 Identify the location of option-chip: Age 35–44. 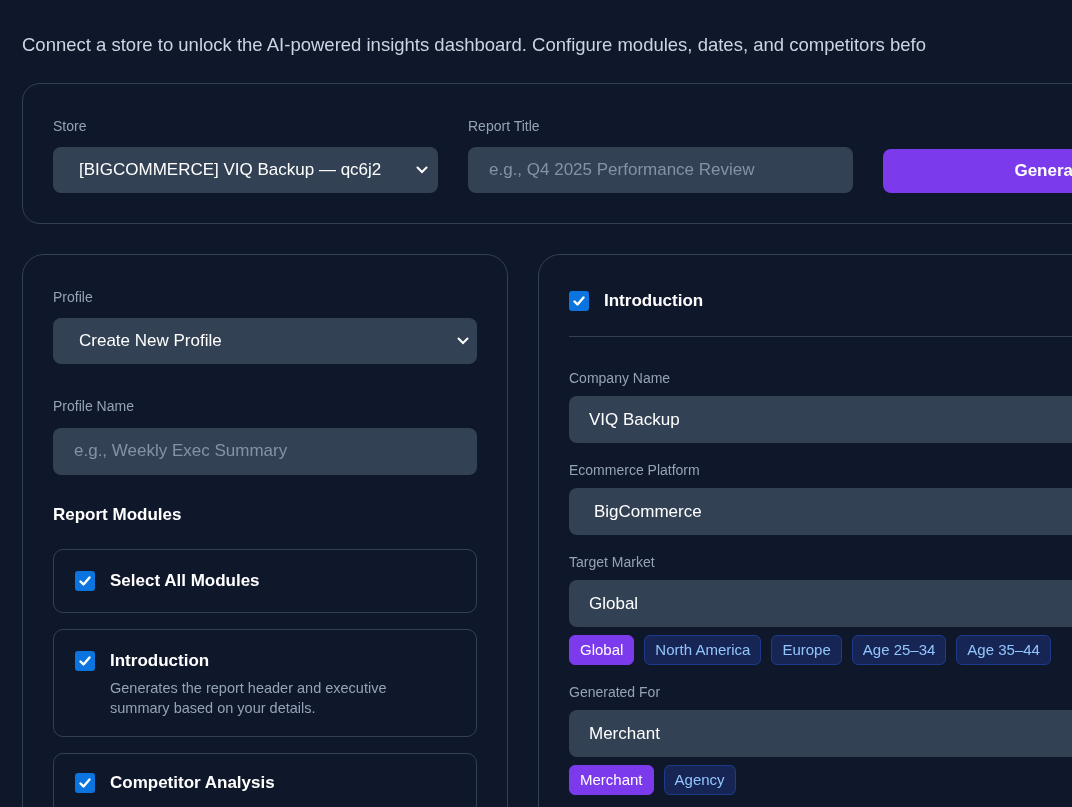
(1003, 650).